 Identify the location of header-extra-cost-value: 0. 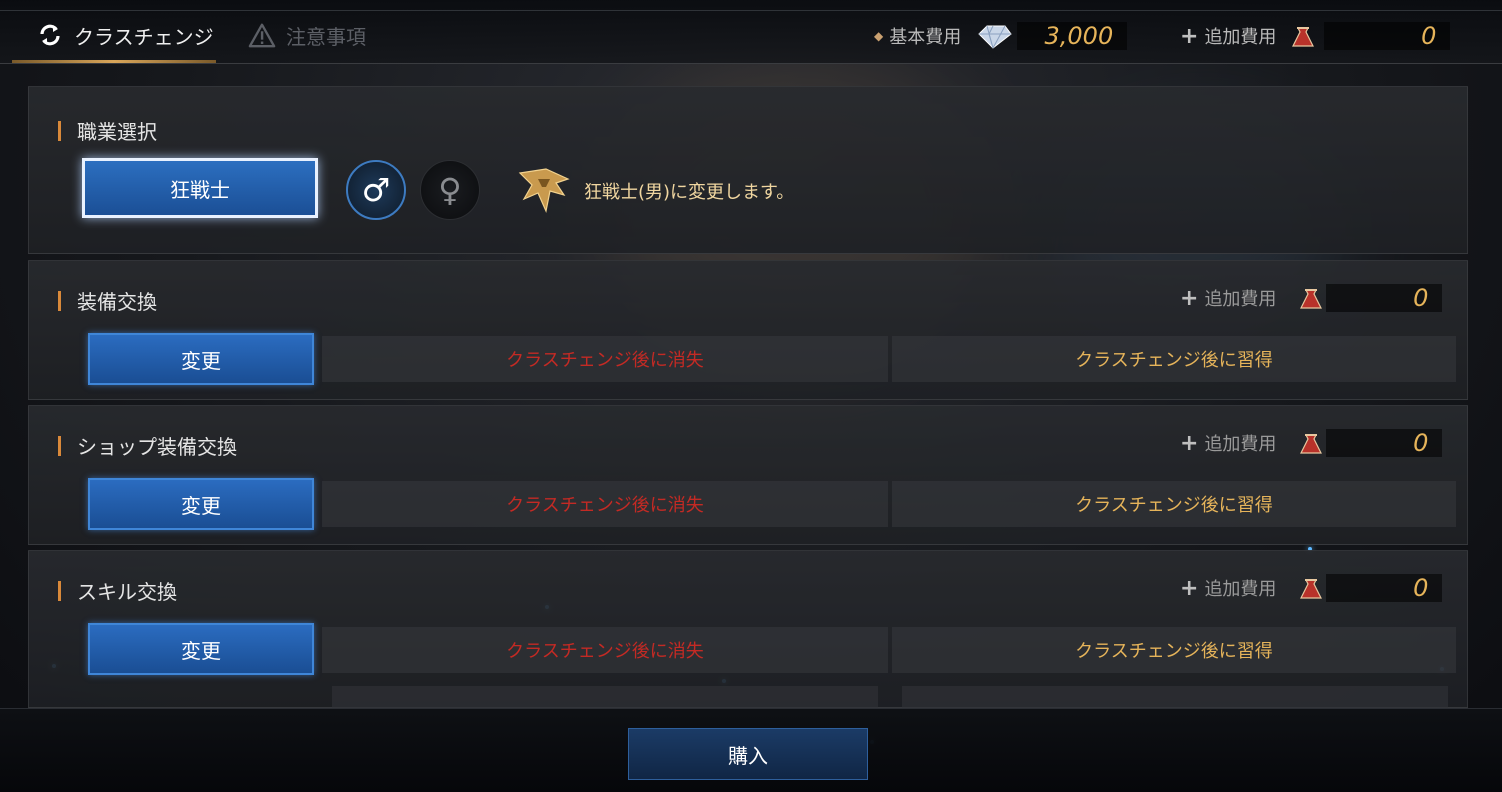
(1387, 36).